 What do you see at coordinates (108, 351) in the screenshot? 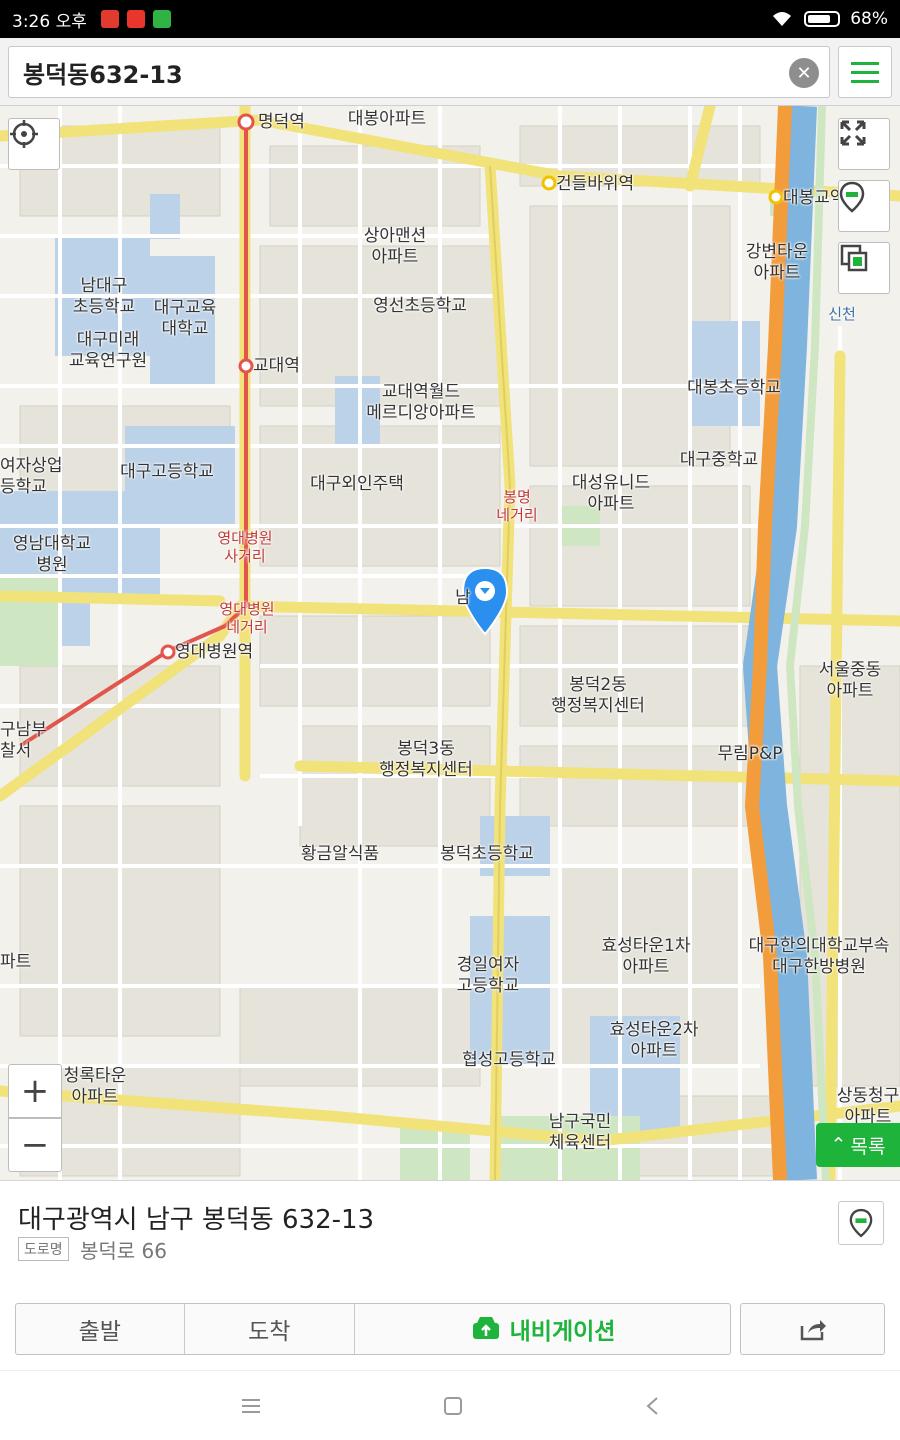
I see `map-label: 대구미래 교육연구원` at bounding box center [108, 351].